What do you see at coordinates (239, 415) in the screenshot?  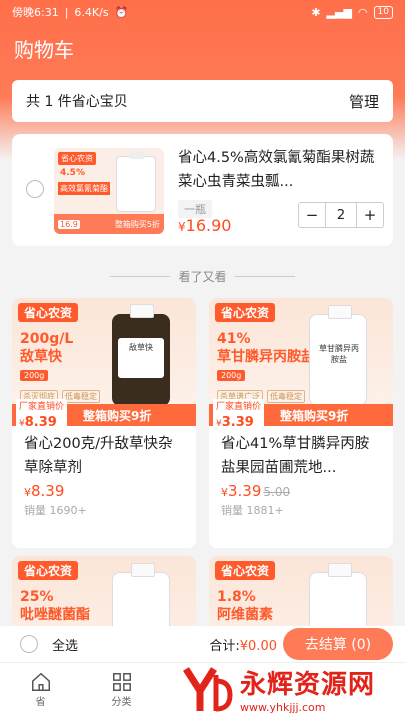 I see `price-tag: 厂家直销价 ¥3.39` at bounding box center [239, 415].